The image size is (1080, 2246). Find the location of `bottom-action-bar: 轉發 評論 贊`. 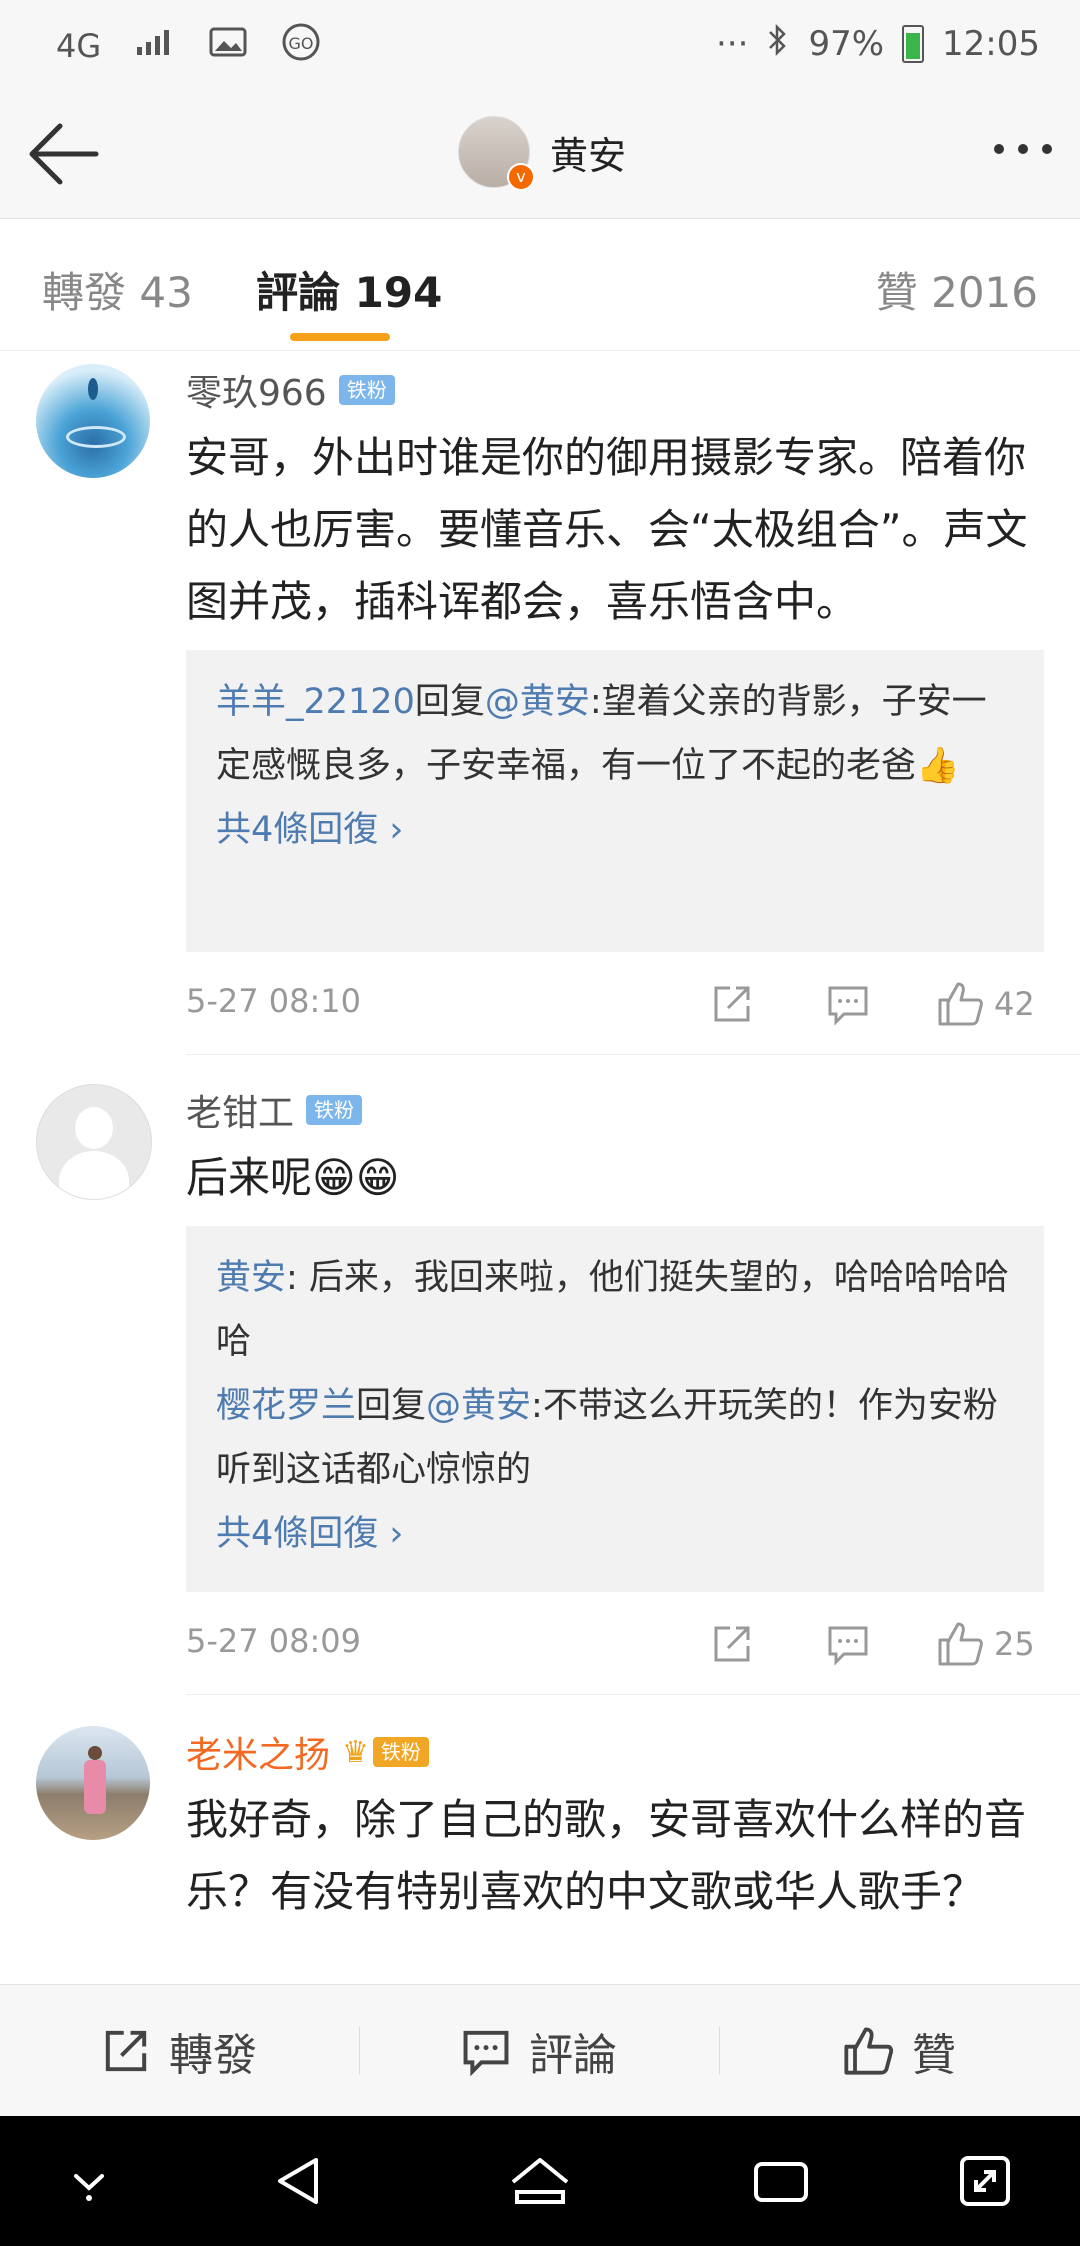

bottom-action-bar: 轉發 評論 贊 is located at coordinates (540, 2050).